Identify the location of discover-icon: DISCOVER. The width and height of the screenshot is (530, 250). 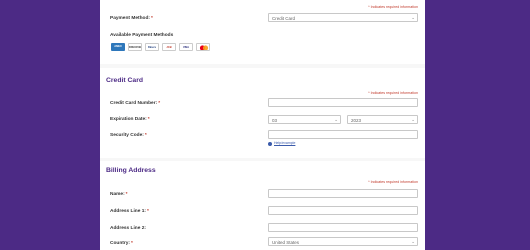
(135, 47).